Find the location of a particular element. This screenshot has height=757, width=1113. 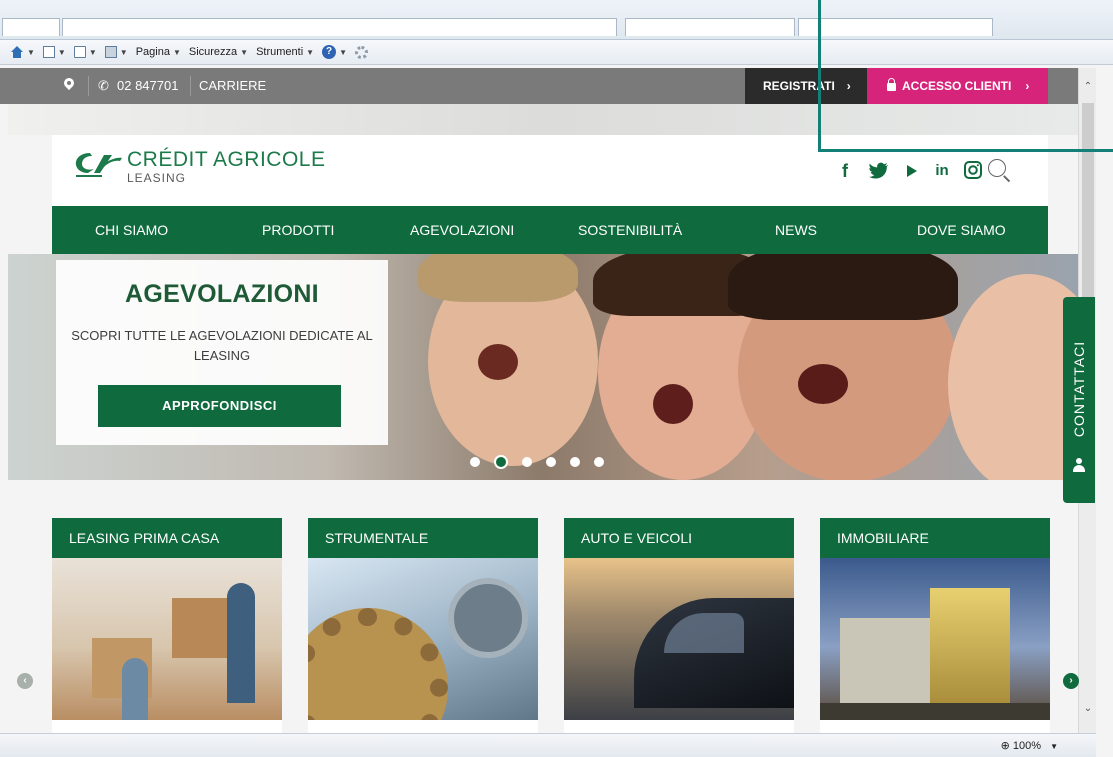

location-pin-icon is located at coordinates (69, 85).